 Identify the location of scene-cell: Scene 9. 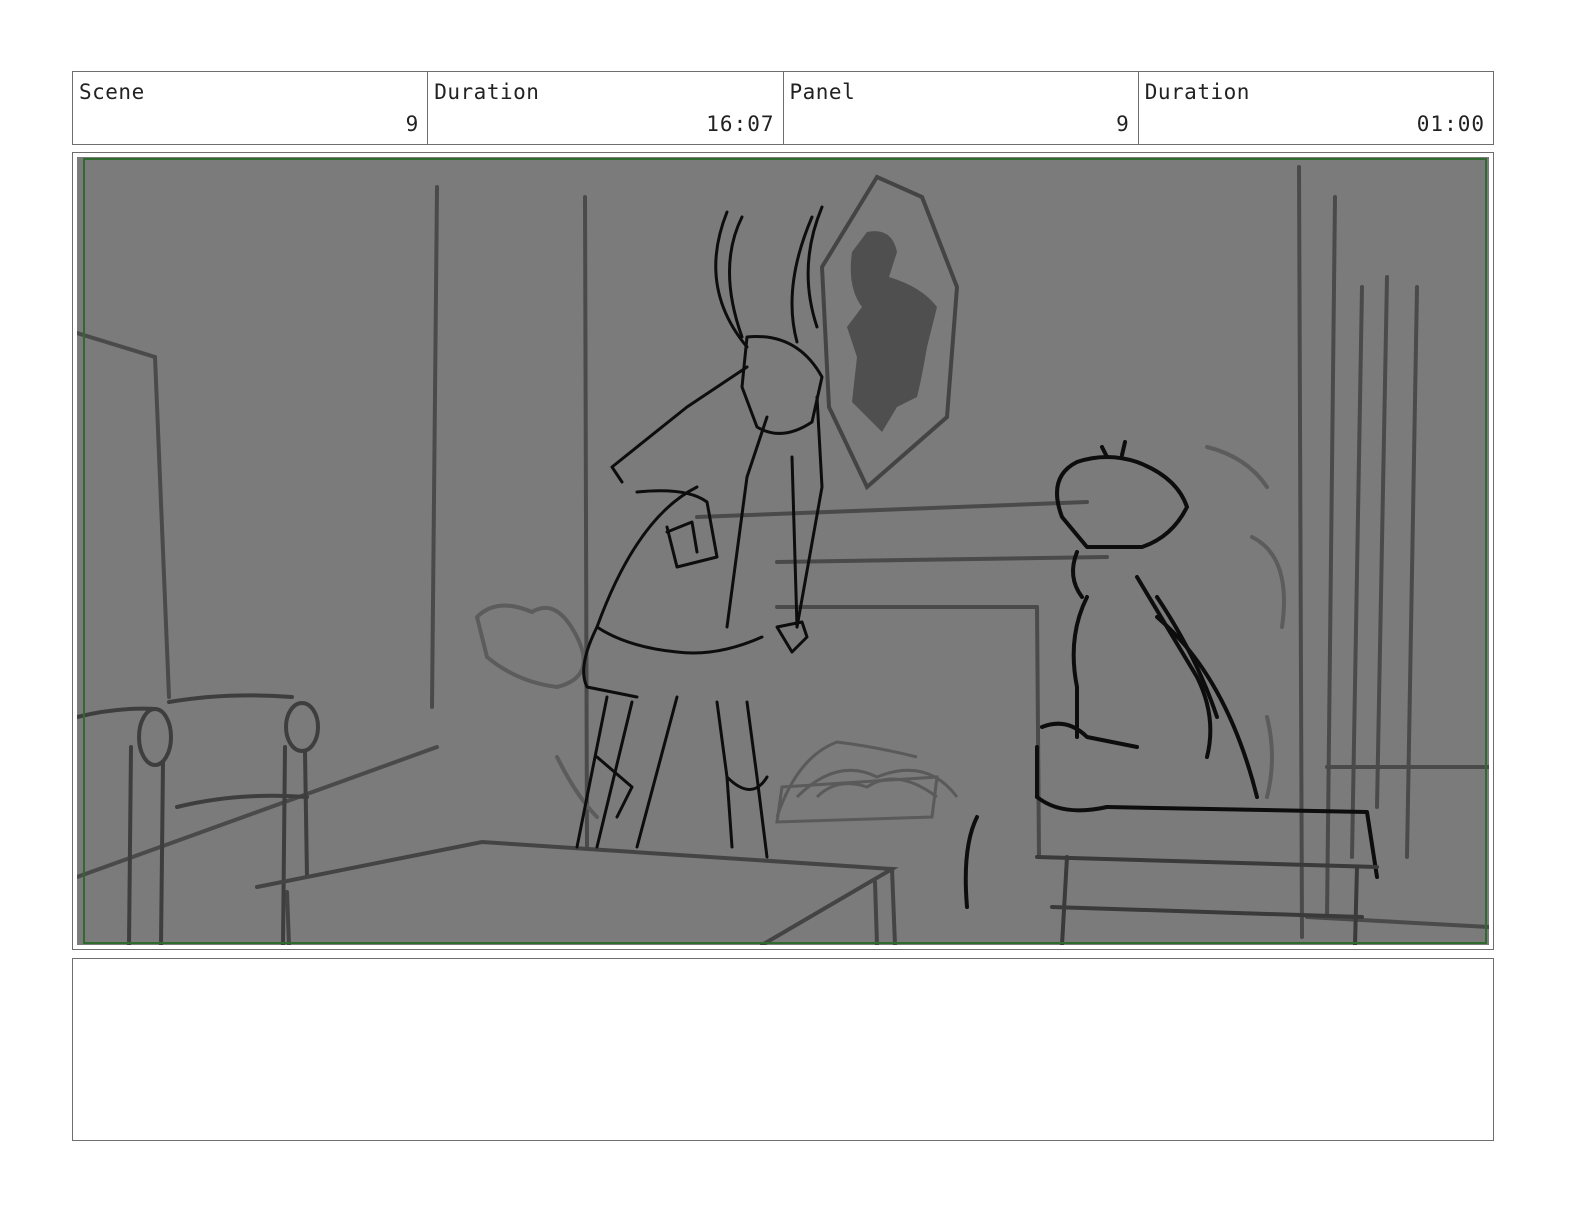
(251, 108).